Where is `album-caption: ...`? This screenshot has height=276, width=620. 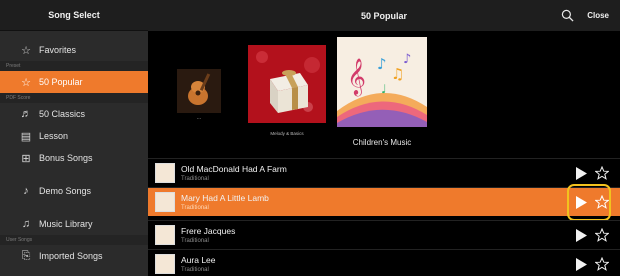 album-caption: ... is located at coordinates (199, 118).